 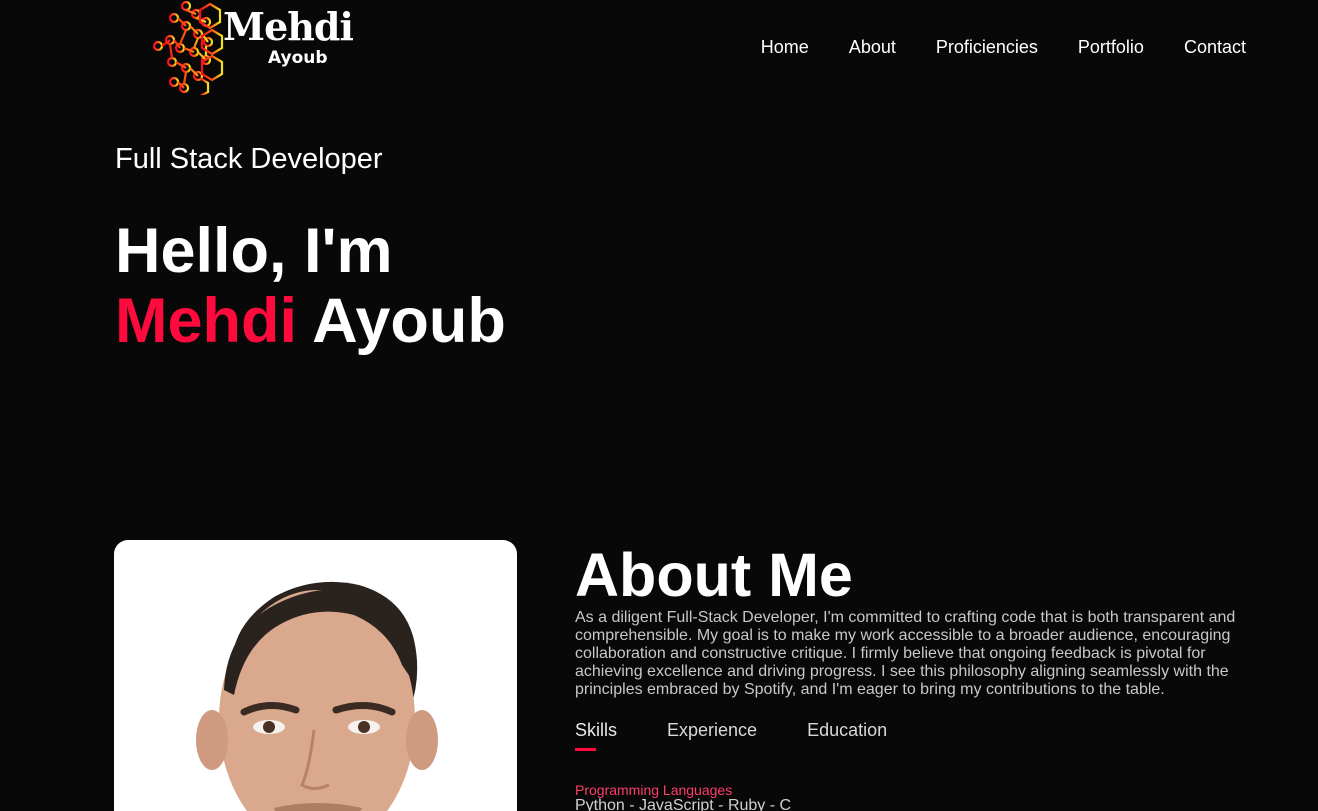 What do you see at coordinates (847, 735) in the screenshot?
I see `tab-education: Education` at bounding box center [847, 735].